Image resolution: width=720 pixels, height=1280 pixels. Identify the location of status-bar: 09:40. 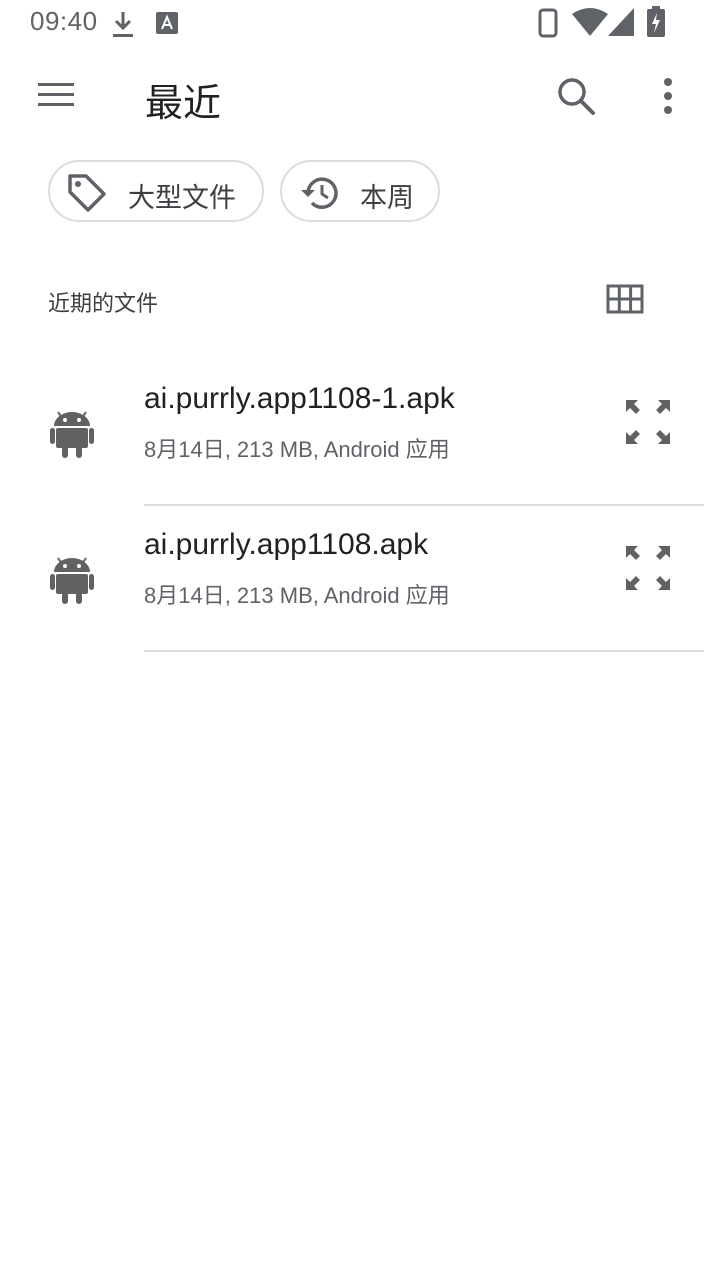
(360, 24).